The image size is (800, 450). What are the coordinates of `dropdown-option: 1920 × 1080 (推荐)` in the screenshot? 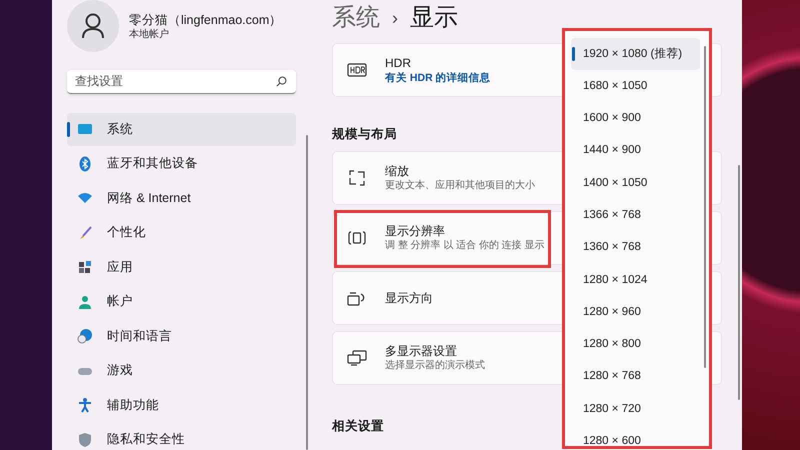 It's located at (635, 54).